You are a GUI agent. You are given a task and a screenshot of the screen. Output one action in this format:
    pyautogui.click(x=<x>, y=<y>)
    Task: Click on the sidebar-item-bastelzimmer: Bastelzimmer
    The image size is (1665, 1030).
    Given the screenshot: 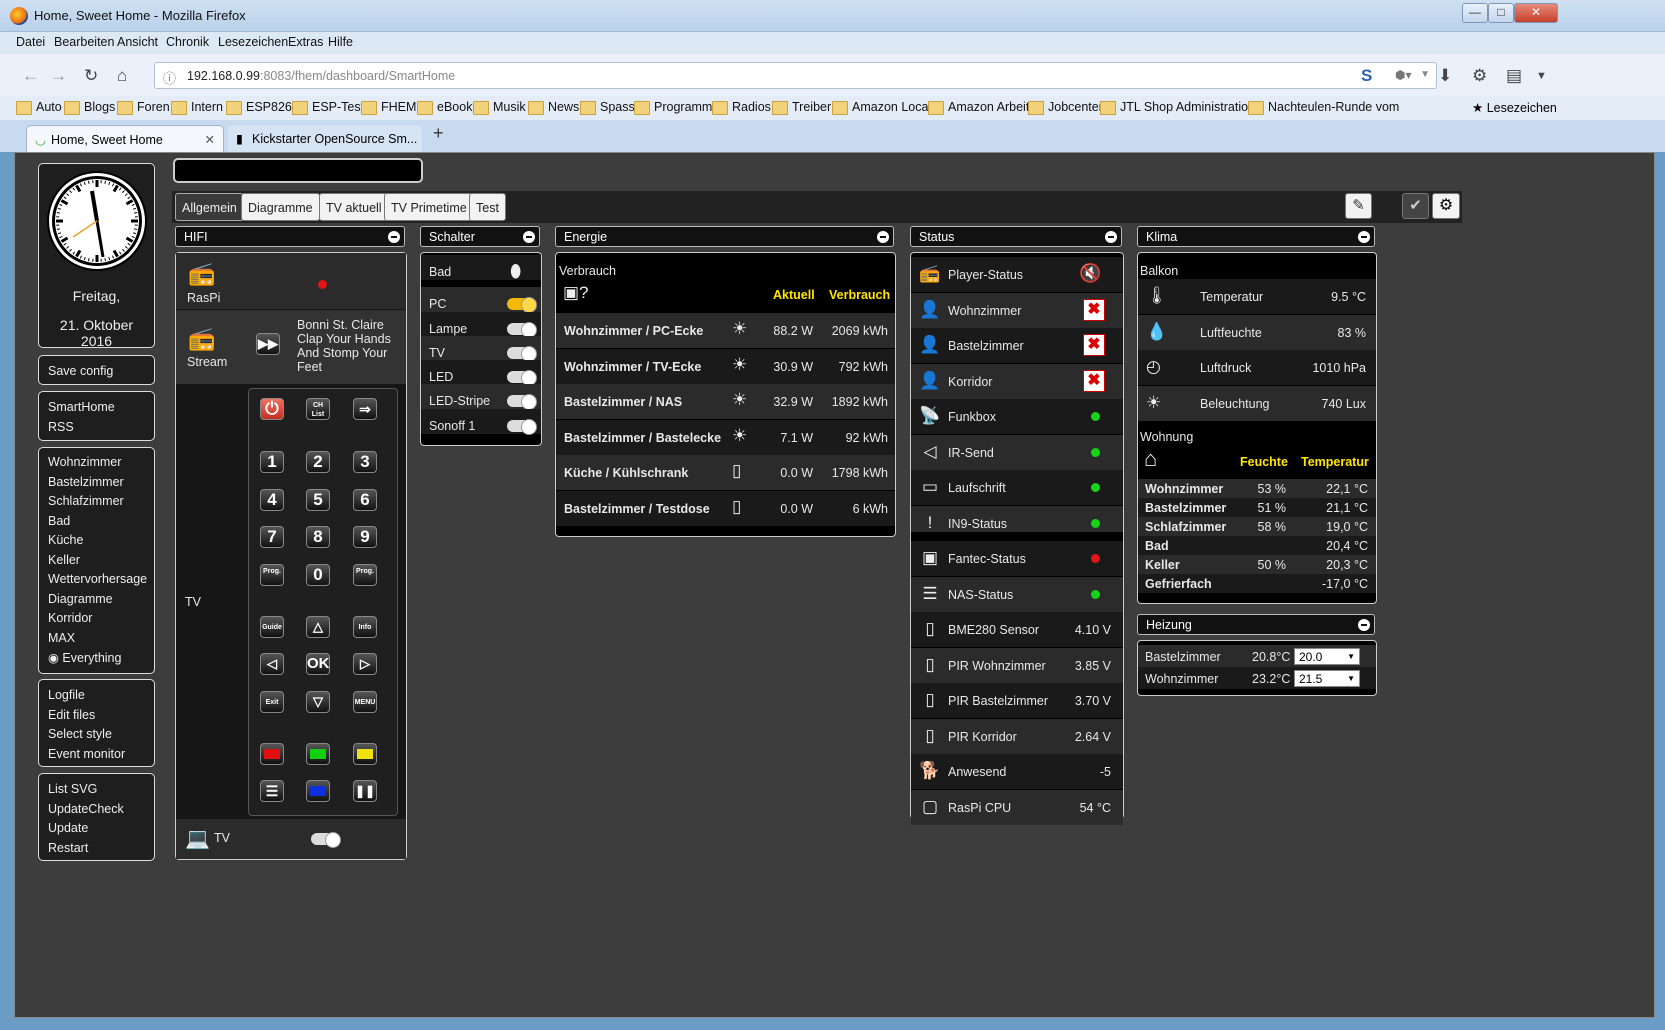 What is the action you would take?
    pyautogui.click(x=96, y=485)
    